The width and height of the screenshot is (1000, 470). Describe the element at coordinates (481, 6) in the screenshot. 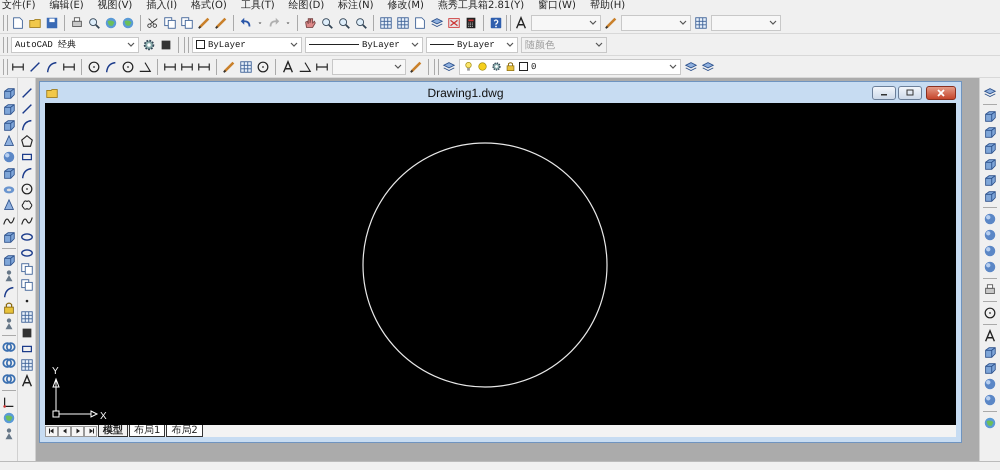

I see `menu-item: 燕秀工具箱2.81(Y)` at that location.